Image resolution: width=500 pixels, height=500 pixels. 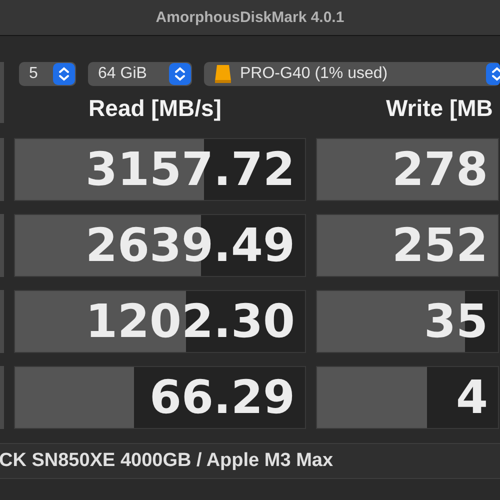 I want to click on drive-dropdown: PRO-G40 (1% used), so click(x=352, y=74).